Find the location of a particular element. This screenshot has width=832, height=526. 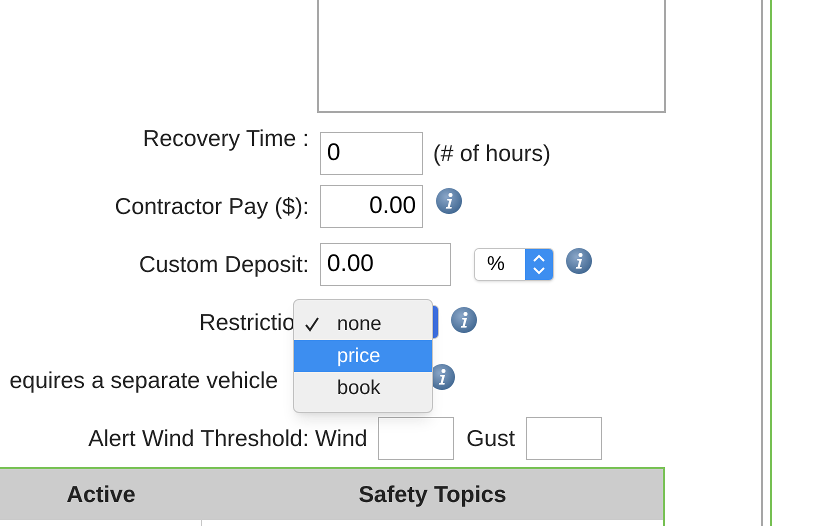

column-header: Active is located at coordinates (101, 495).